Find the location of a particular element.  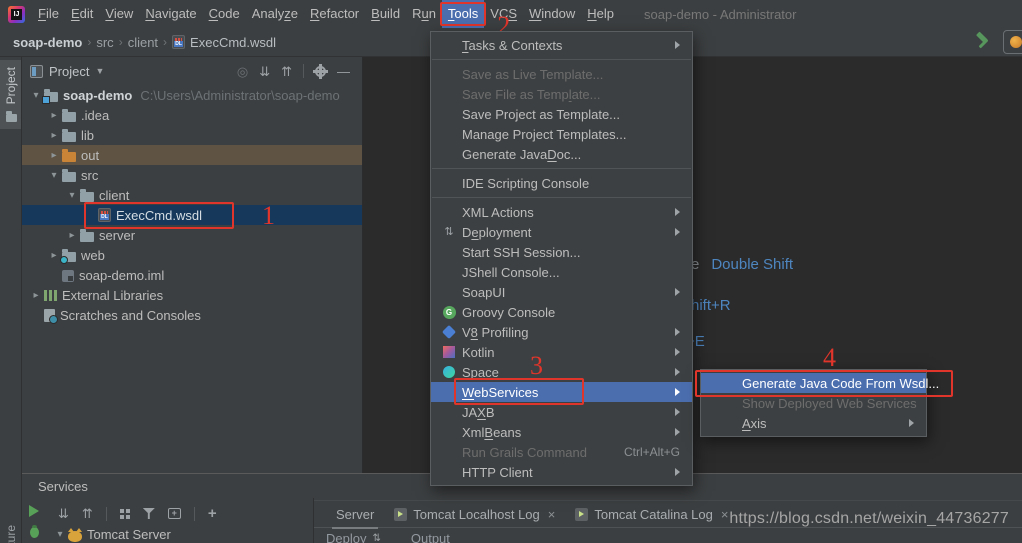

tree-row-soap-demo-iml: soap-demo.iml is located at coordinates (192, 275).